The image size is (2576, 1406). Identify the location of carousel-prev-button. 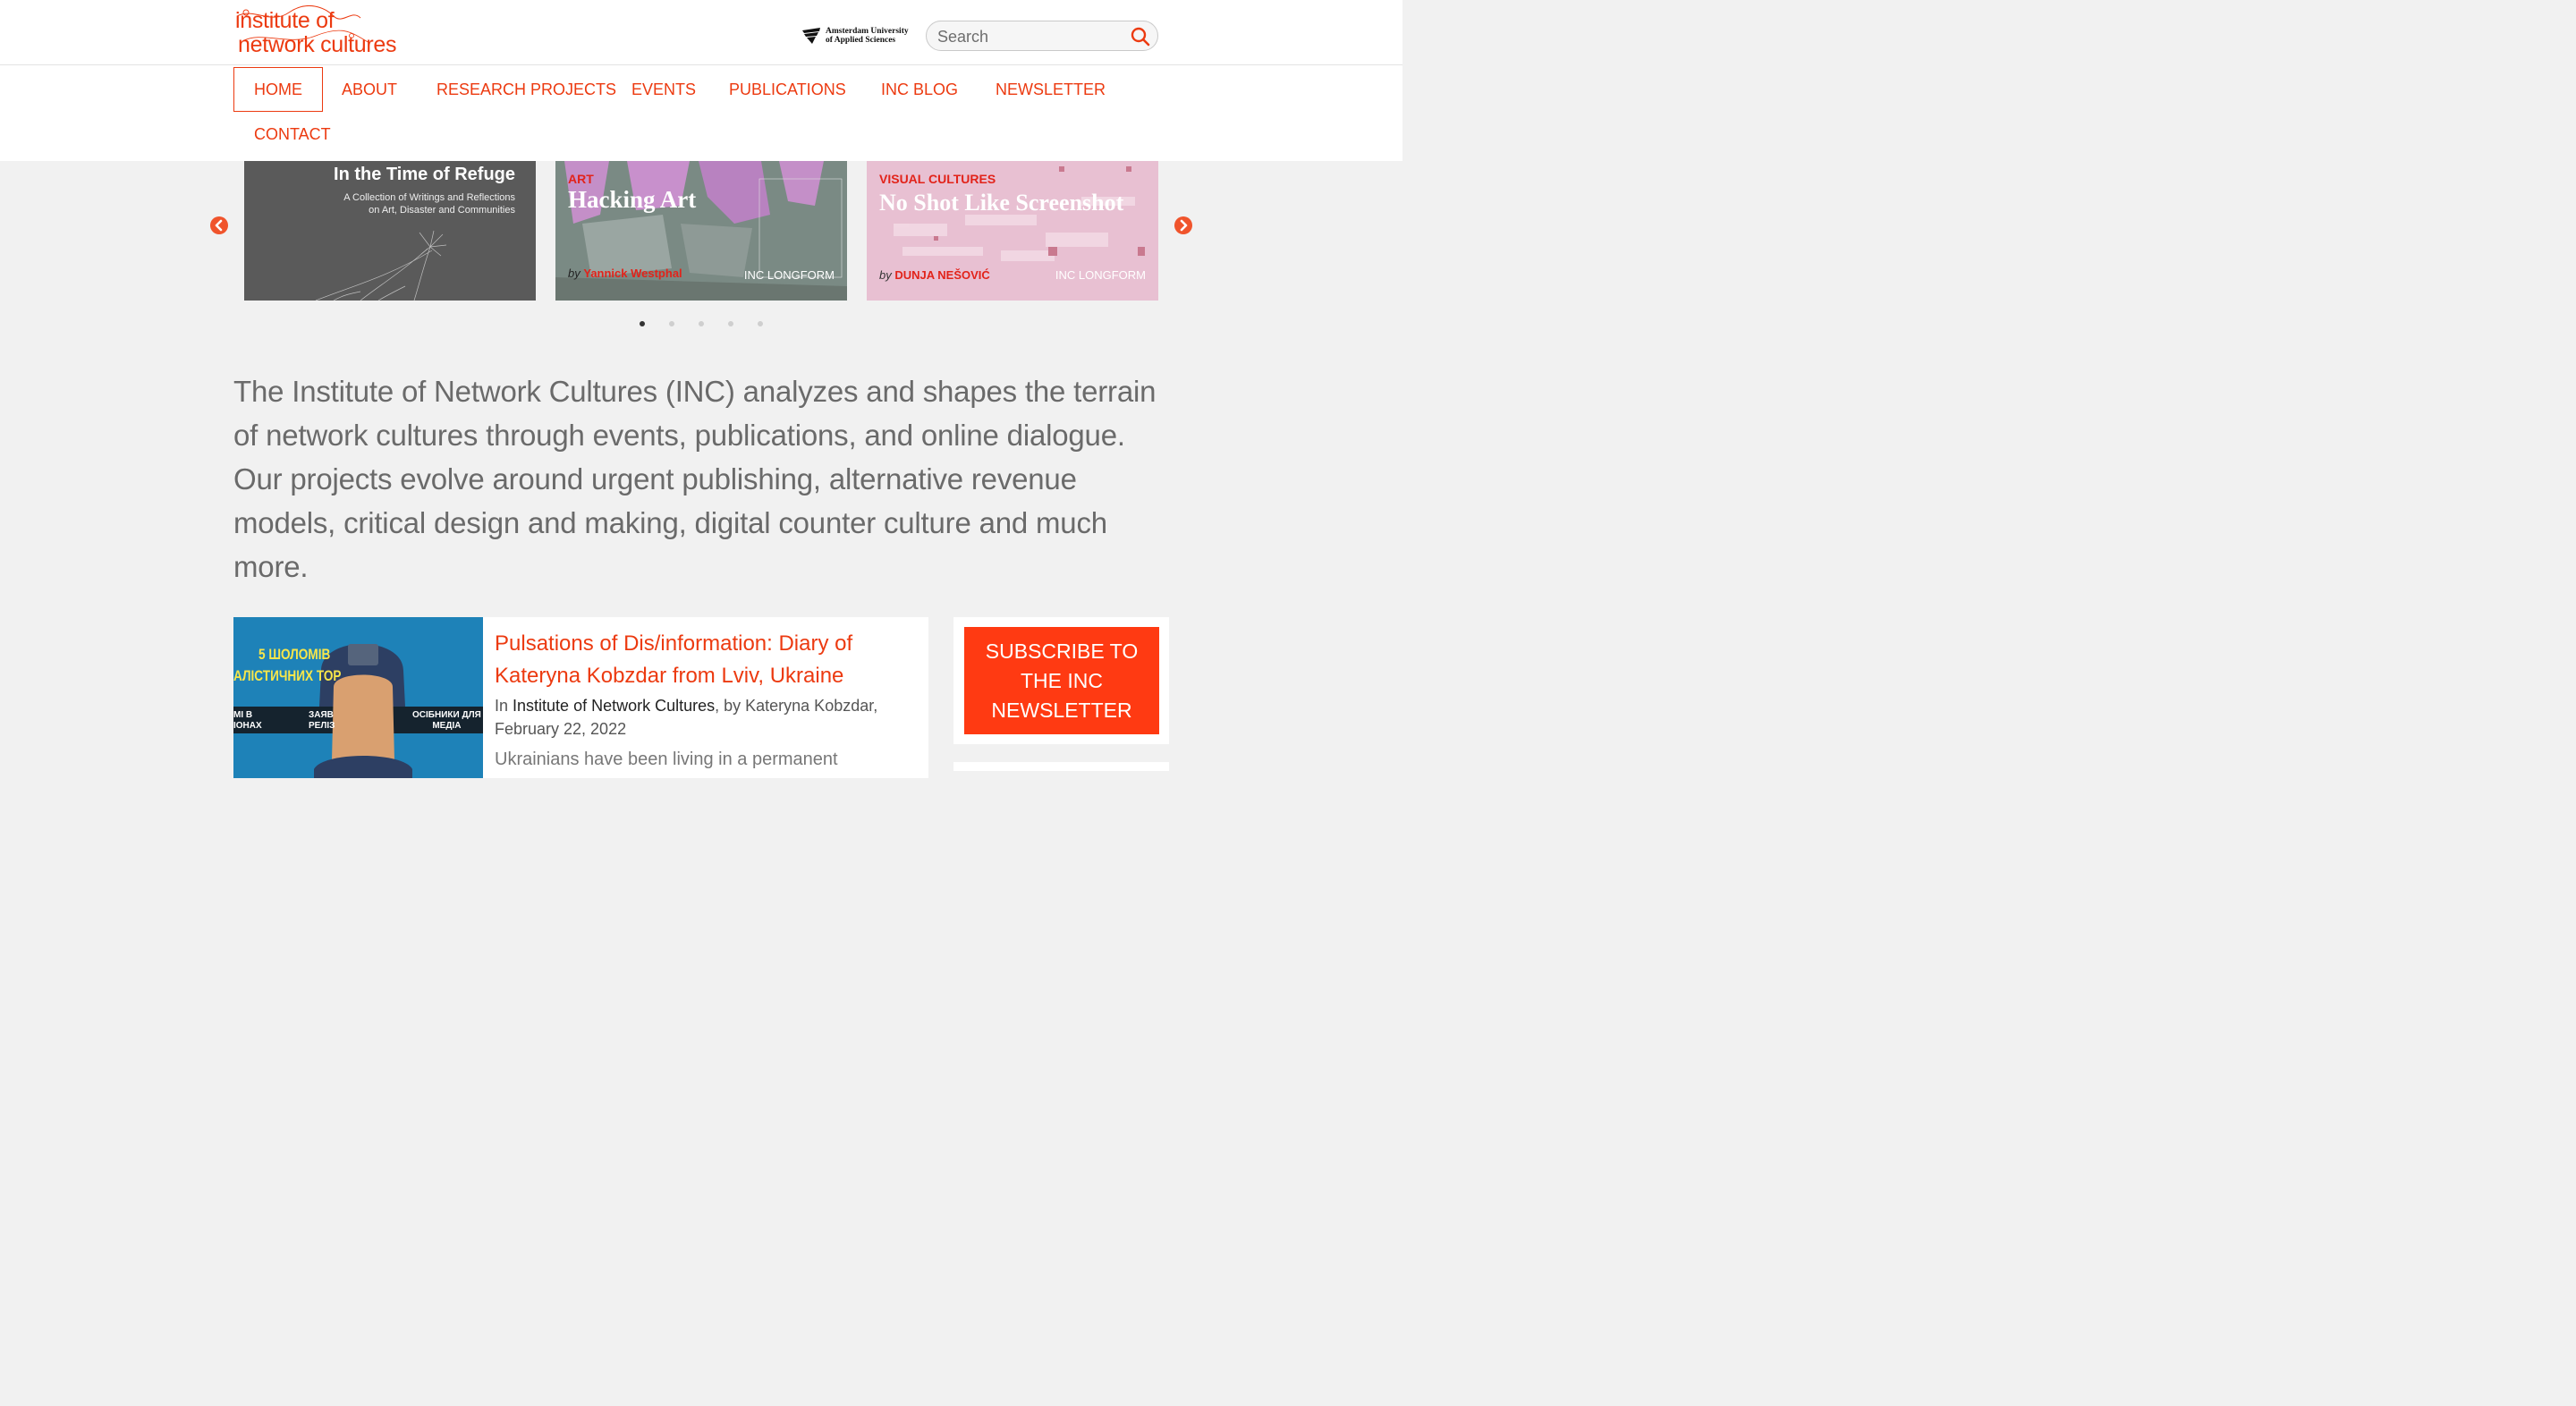
(219, 225).